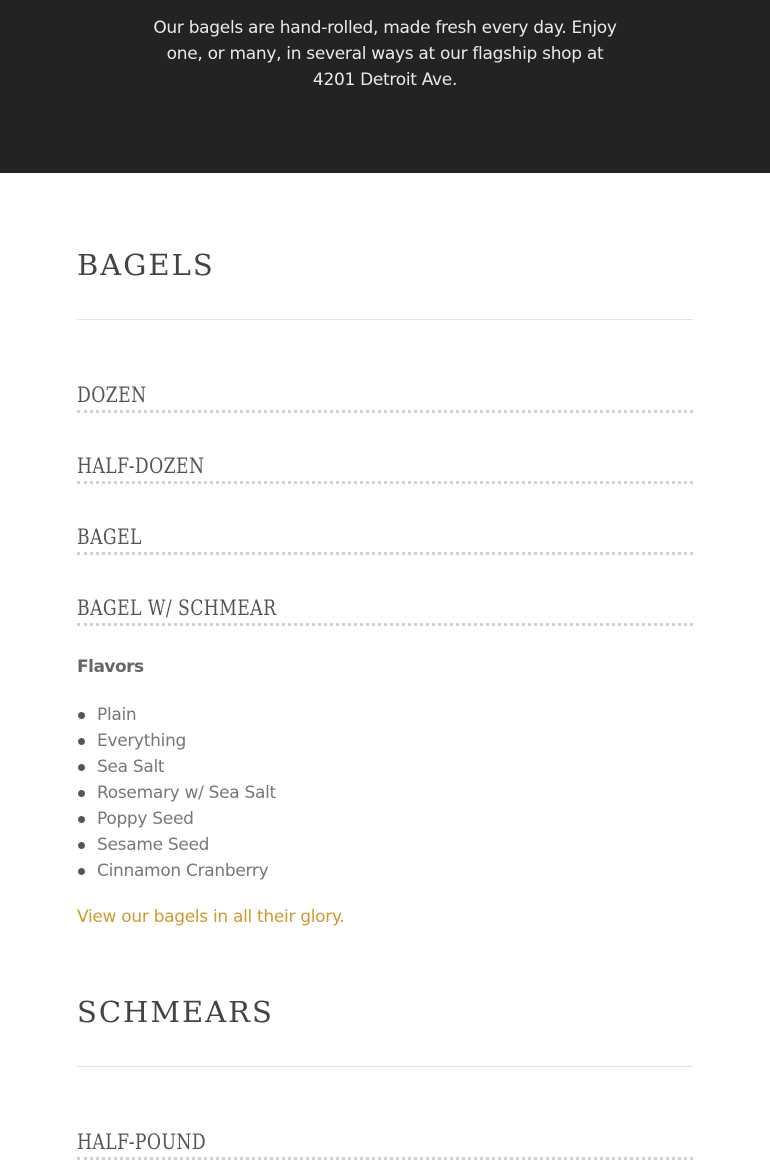 This screenshot has height=1162, width=770. I want to click on bagels-divider, so click(385, 319).